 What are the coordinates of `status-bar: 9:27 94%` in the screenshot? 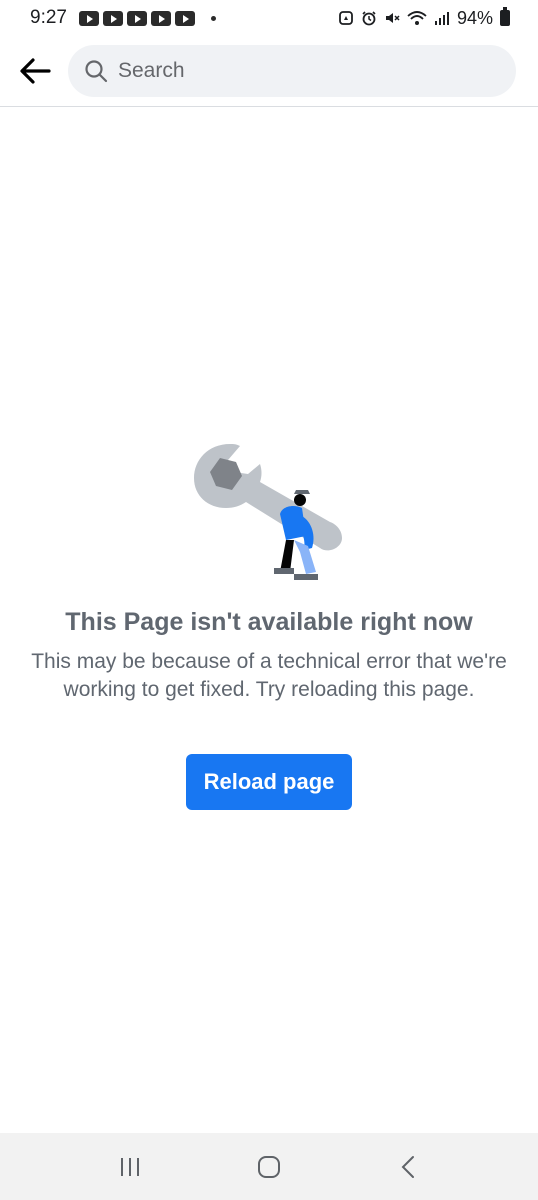 It's located at (269, 18).